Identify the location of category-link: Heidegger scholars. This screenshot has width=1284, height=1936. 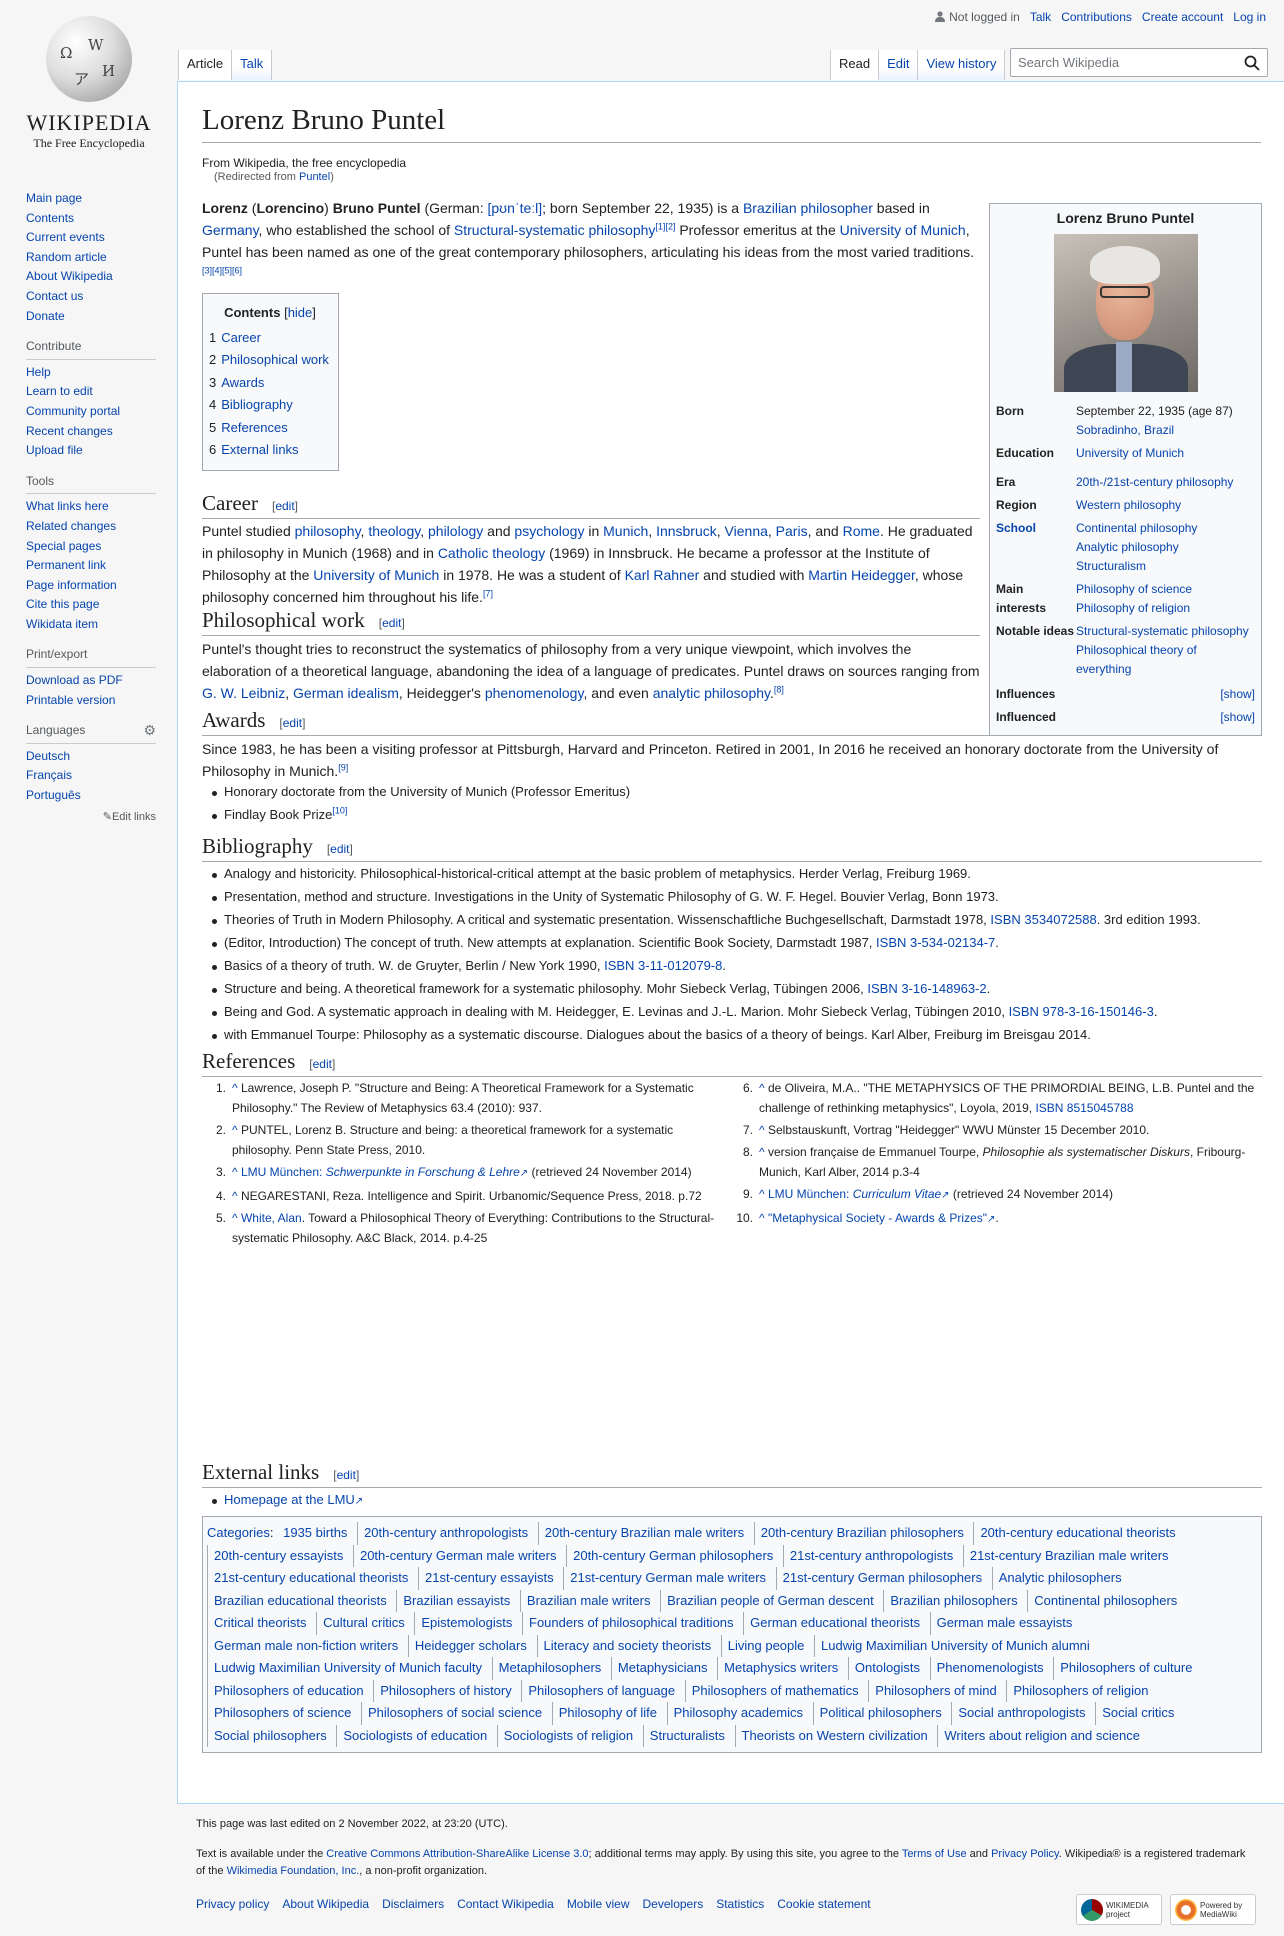
(470, 1645).